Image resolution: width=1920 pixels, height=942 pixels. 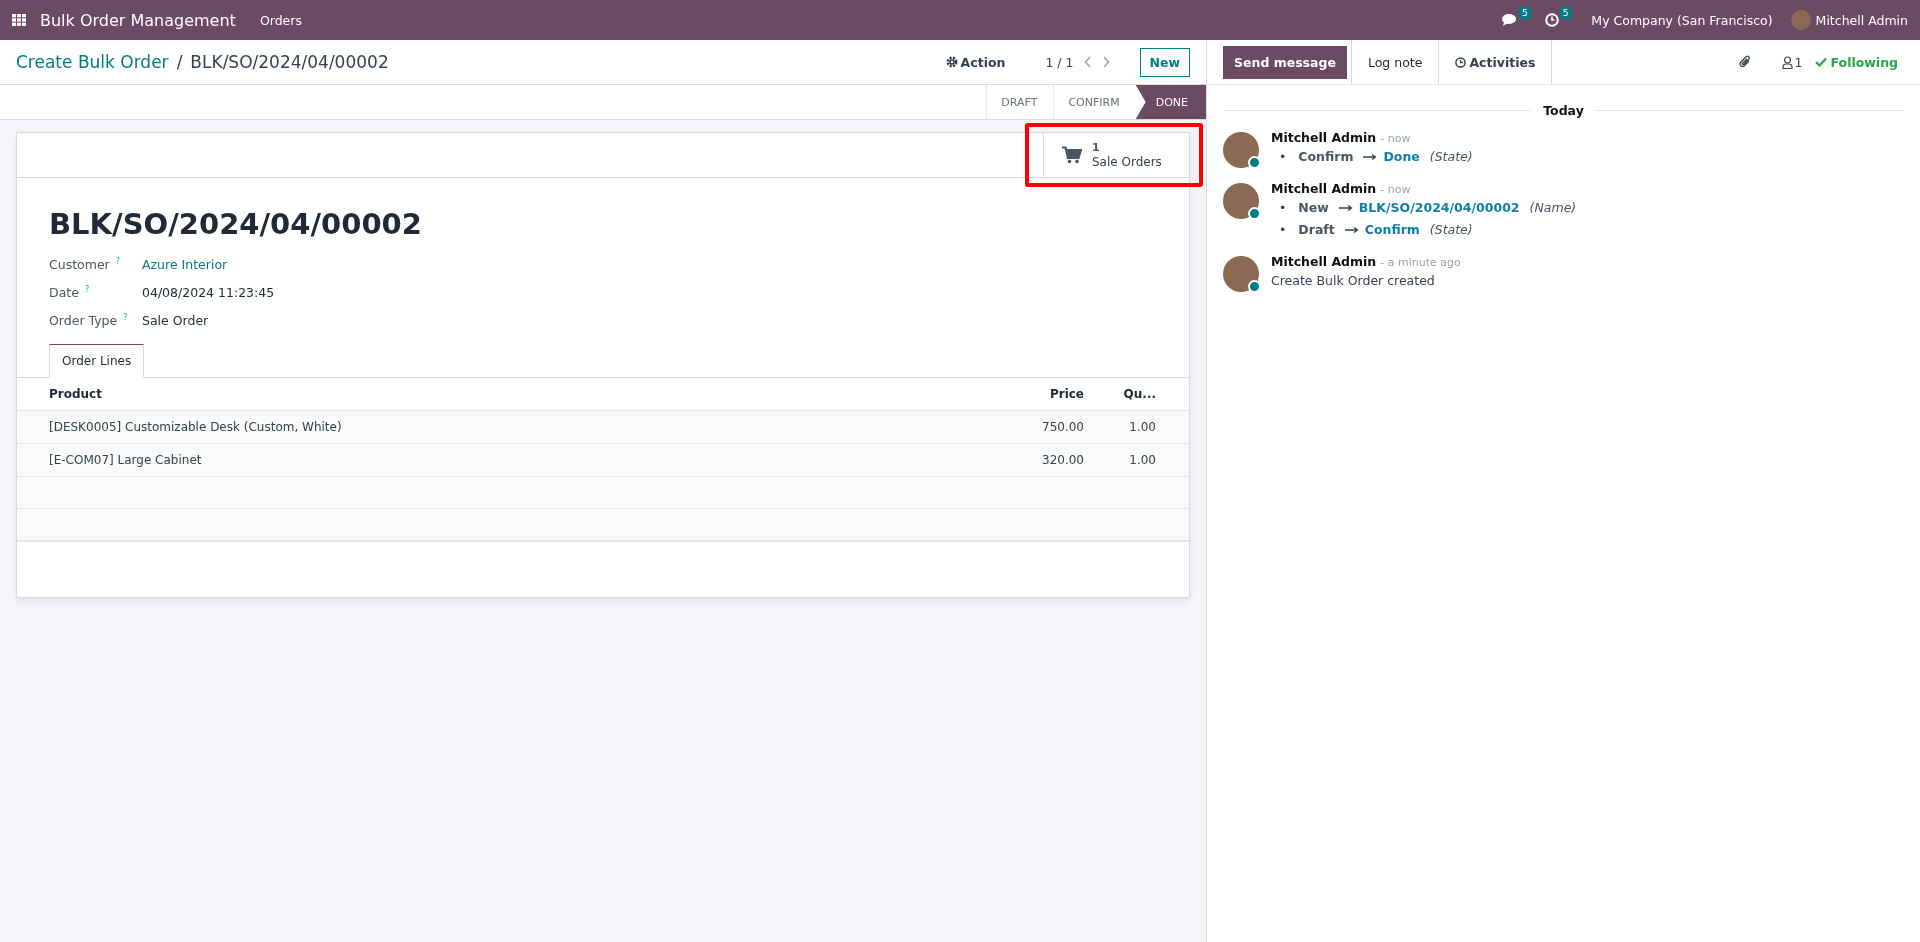 I want to click on message-count-badge: 5, so click(x=1524, y=13).